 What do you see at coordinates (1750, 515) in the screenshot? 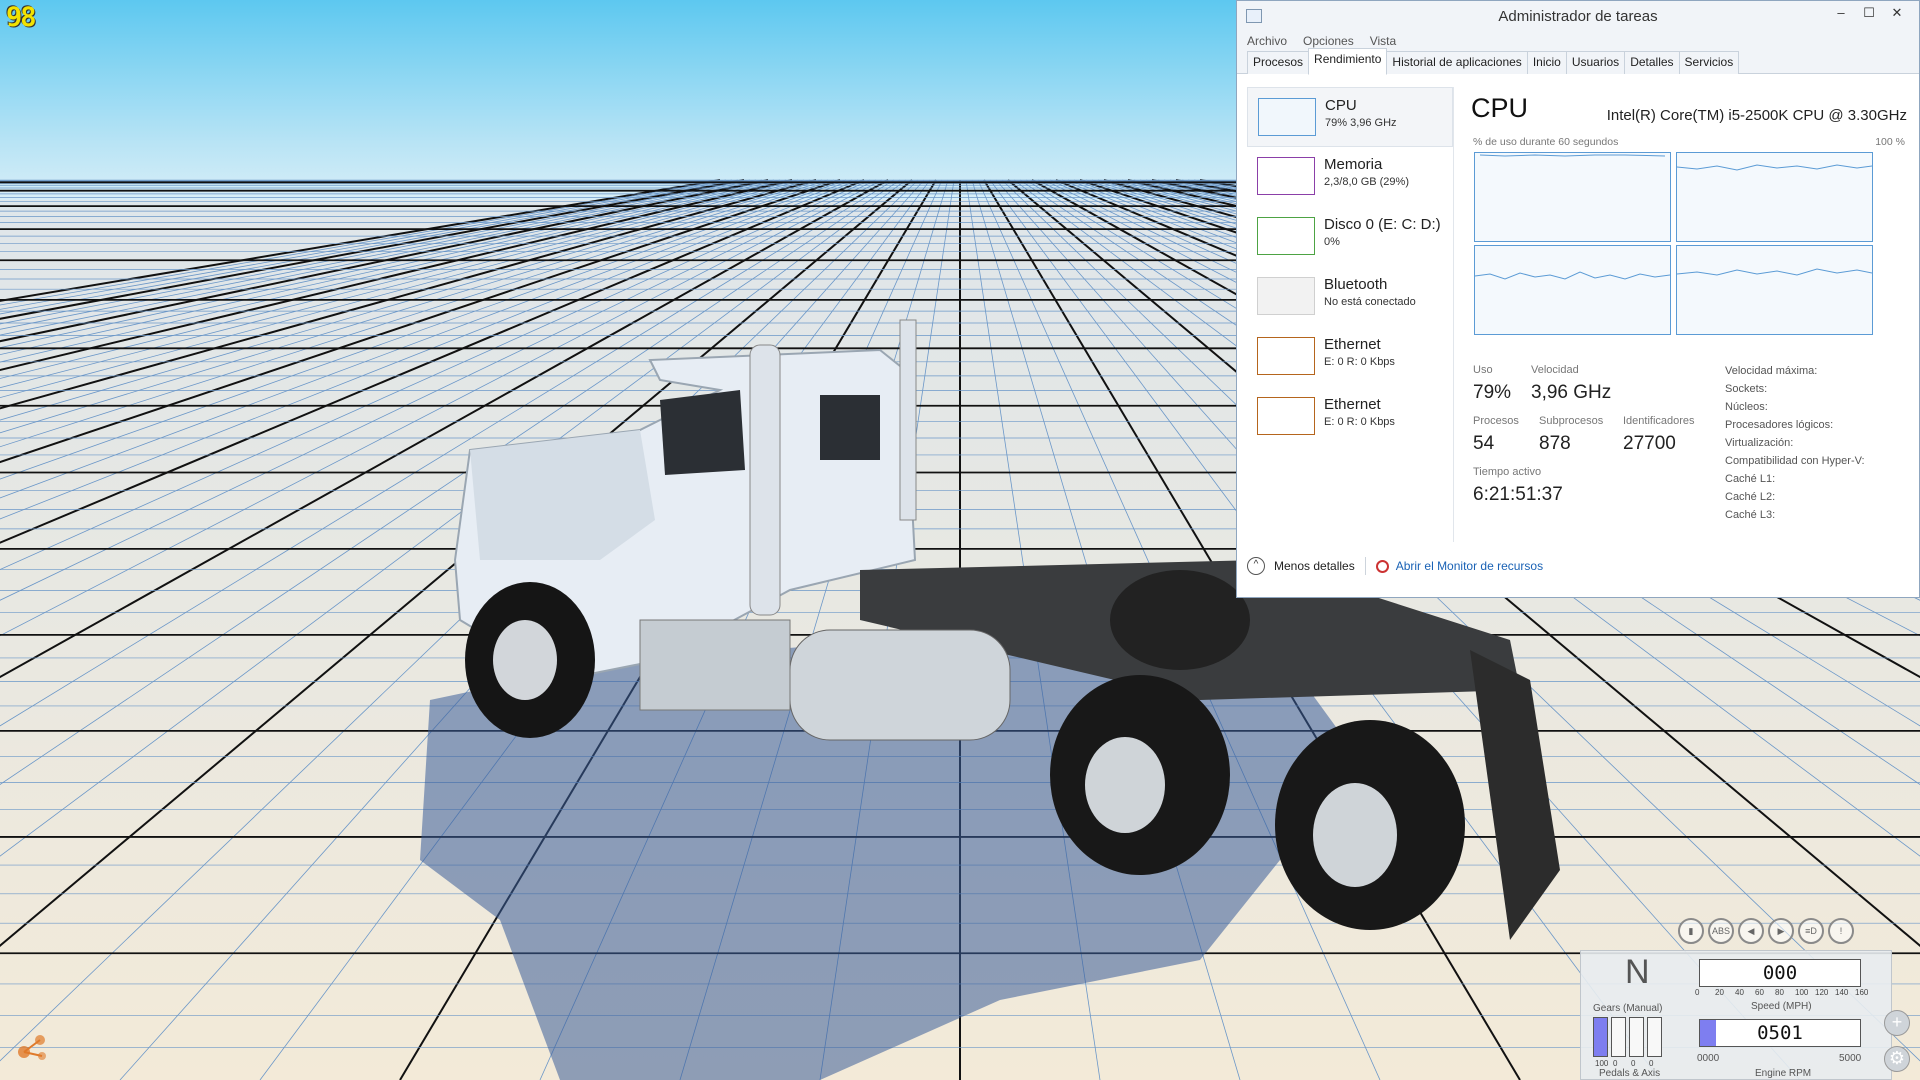
I see `spec-l3: Caché L3:` at bounding box center [1750, 515].